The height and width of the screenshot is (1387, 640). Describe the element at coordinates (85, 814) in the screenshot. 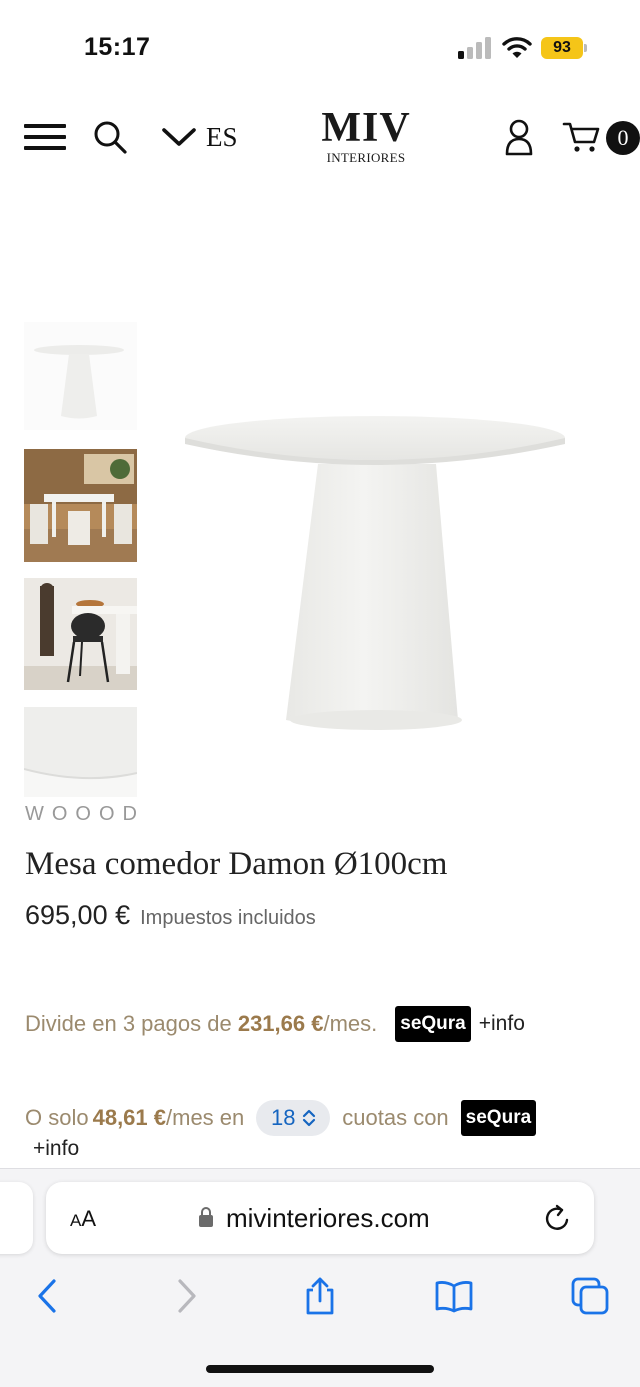

I see `product-brand: WOOOD` at that location.